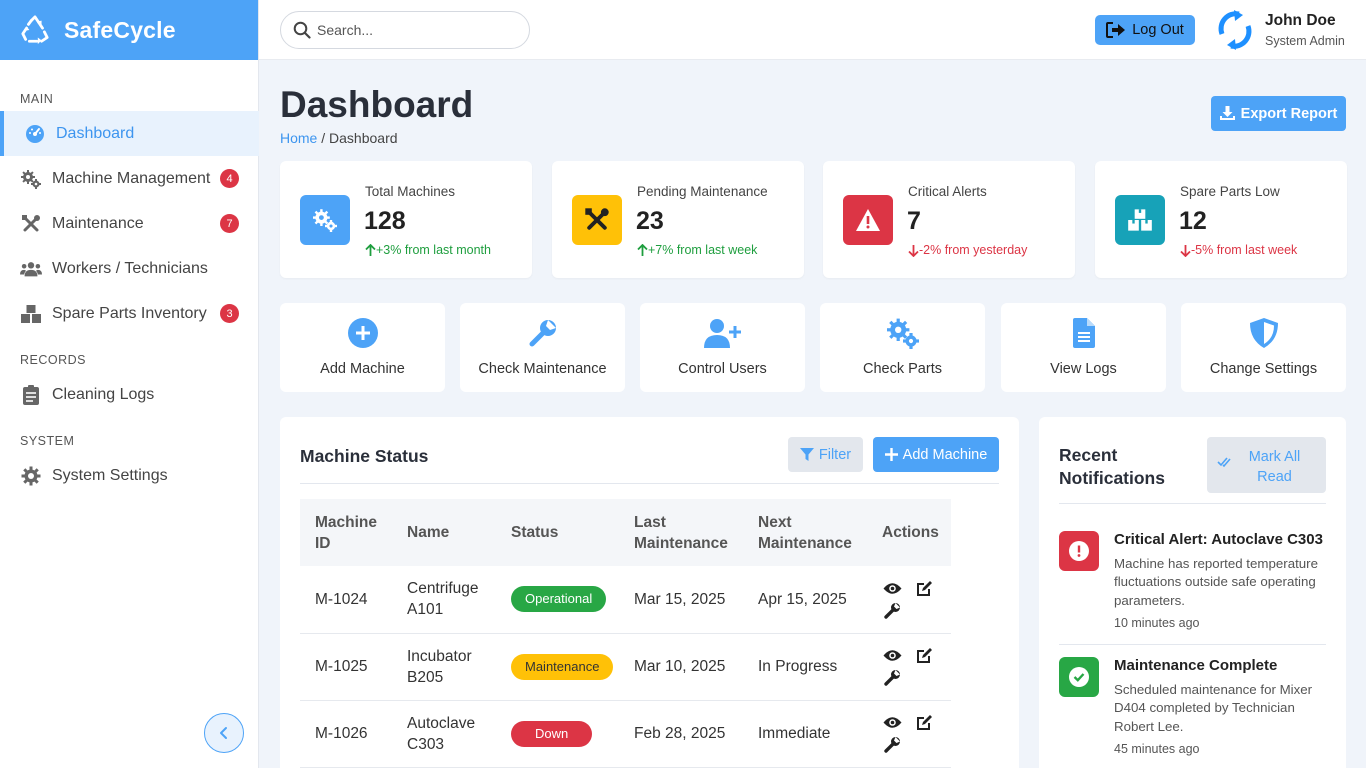 Image resolution: width=1366 pixels, height=768 pixels. I want to click on last-maintenance: Mar 15, 2025, so click(681, 600).